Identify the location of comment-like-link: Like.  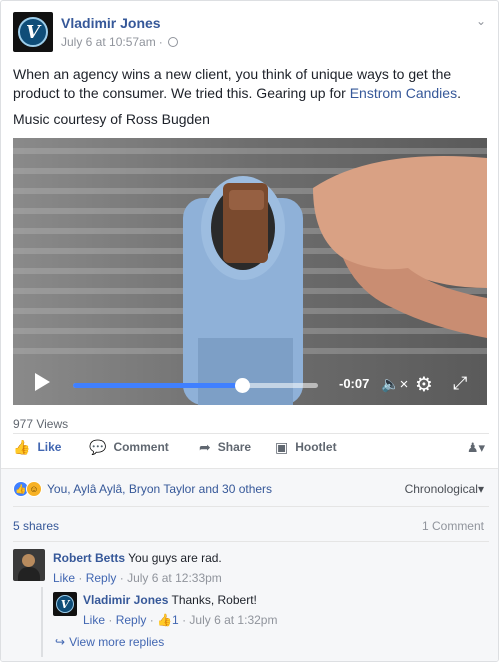
(64, 578).